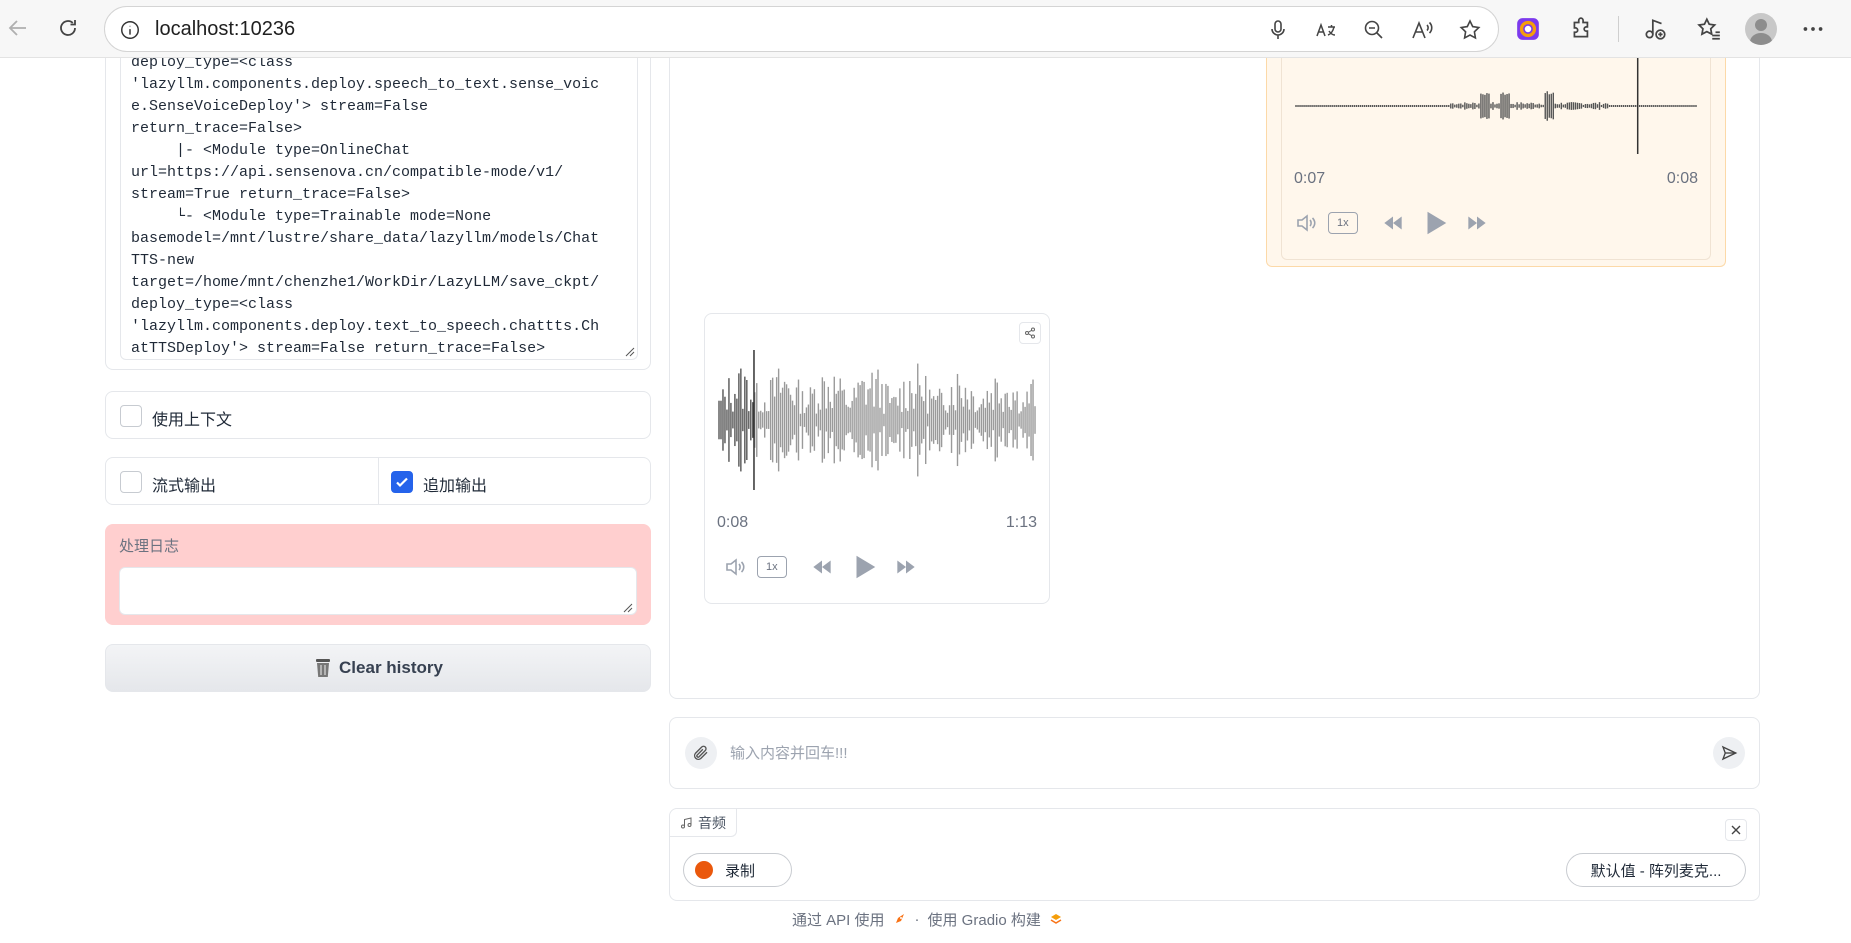  What do you see at coordinates (192, 420) in the screenshot?
I see `use-context-label: 使用上下文` at bounding box center [192, 420].